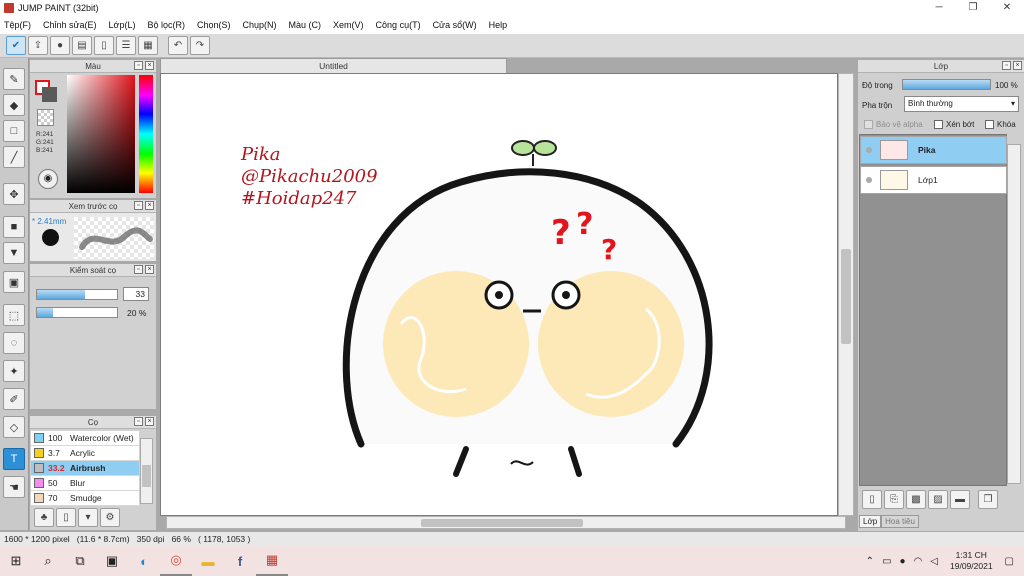 The image size is (1024, 576). Describe the element at coordinates (14, 79) in the screenshot. I see `brush-icon: ✎` at that location.